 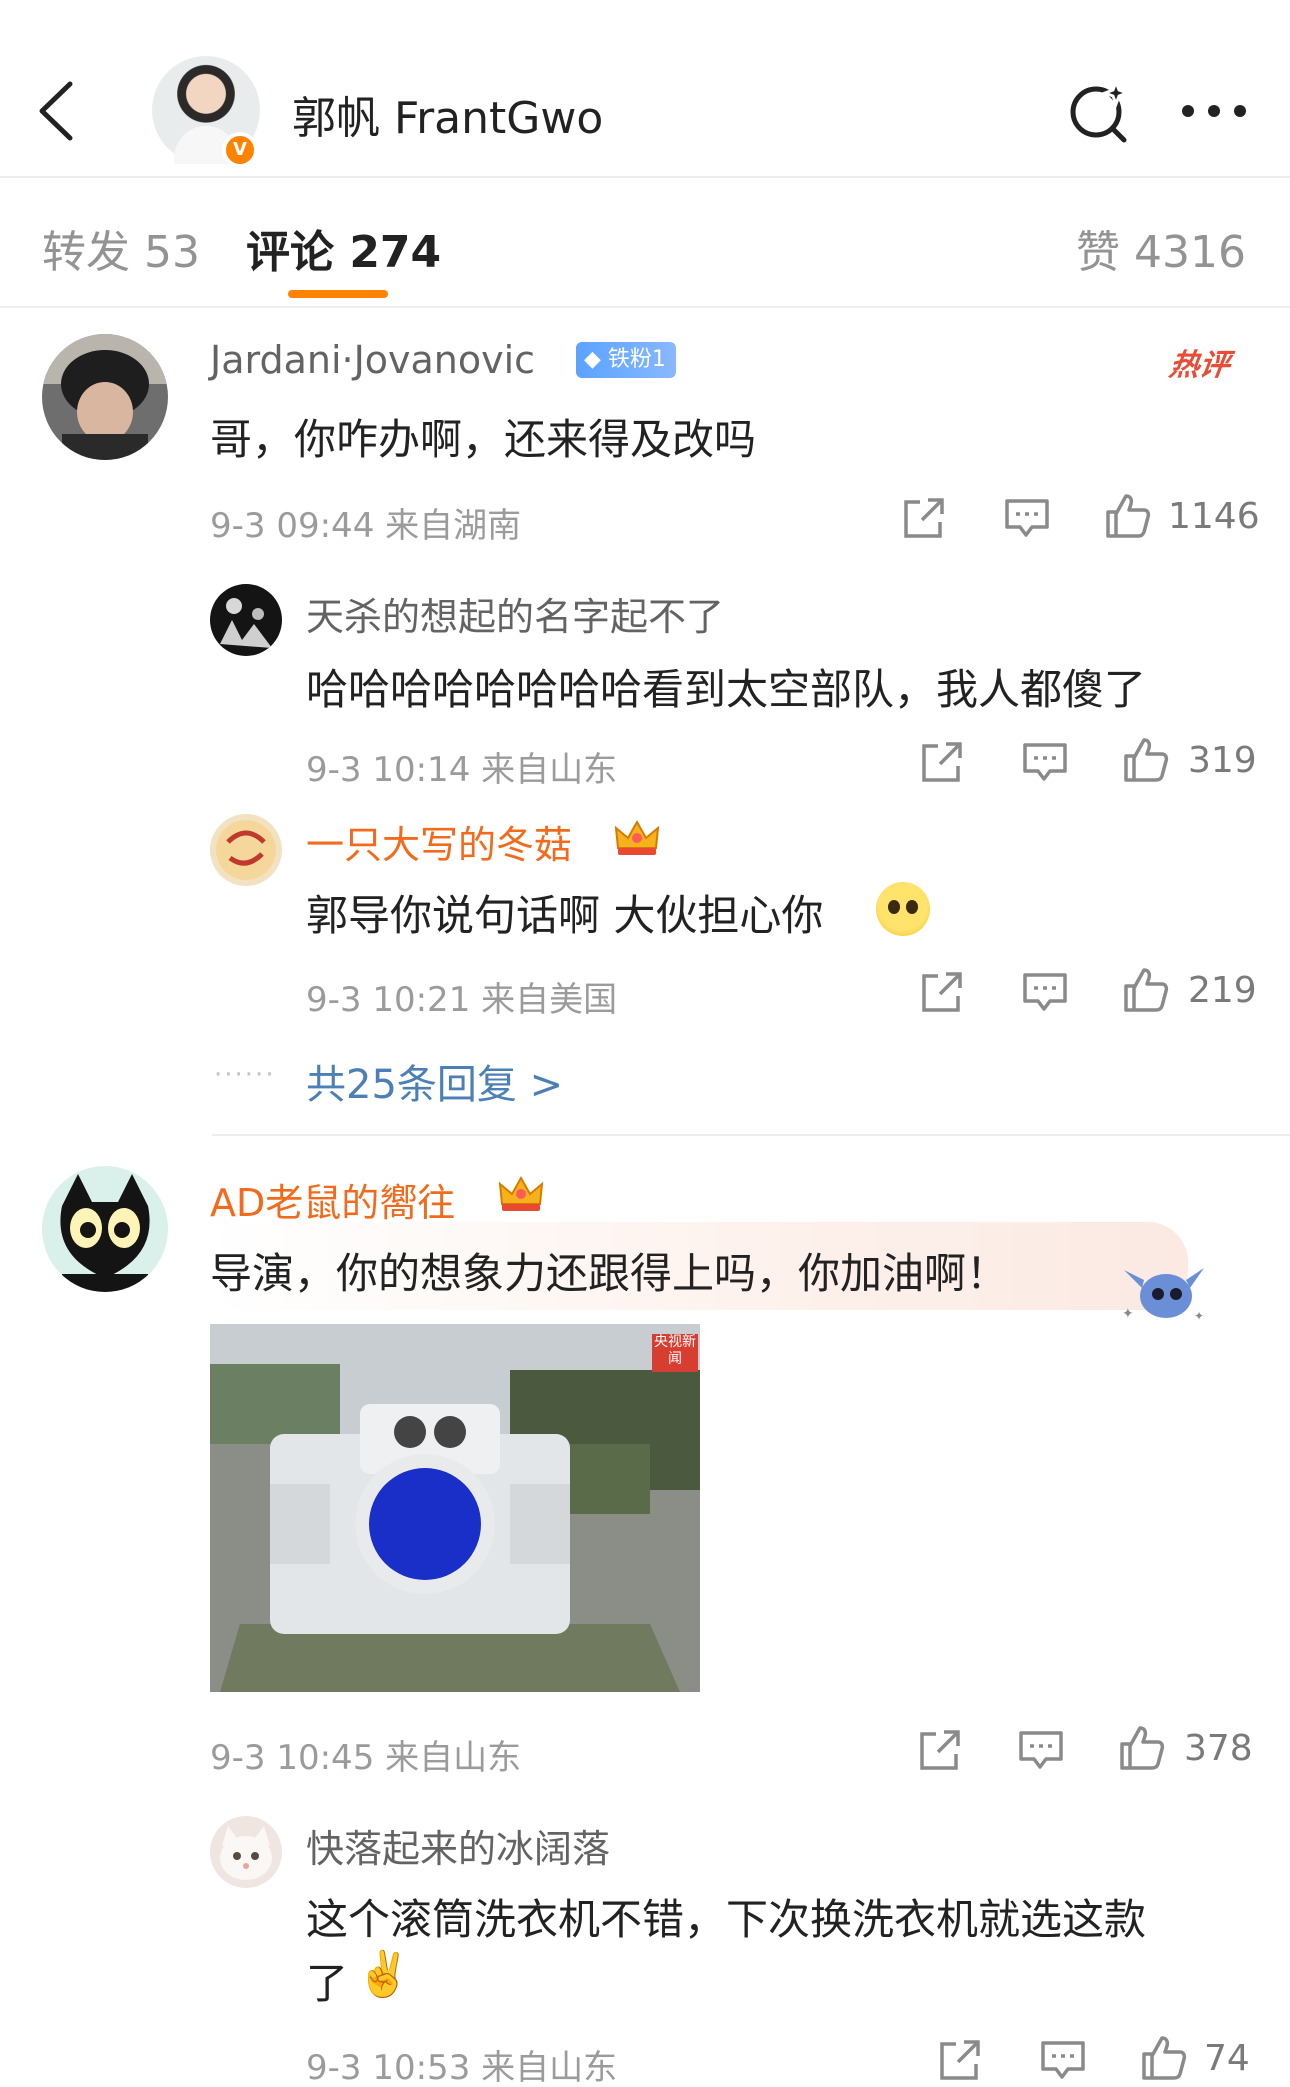 What do you see at coordinates (462, 1000) in the screenshot?
I see `reply-meta: 9-3 10:21 来自美国` at bounding box center [462, 1000].